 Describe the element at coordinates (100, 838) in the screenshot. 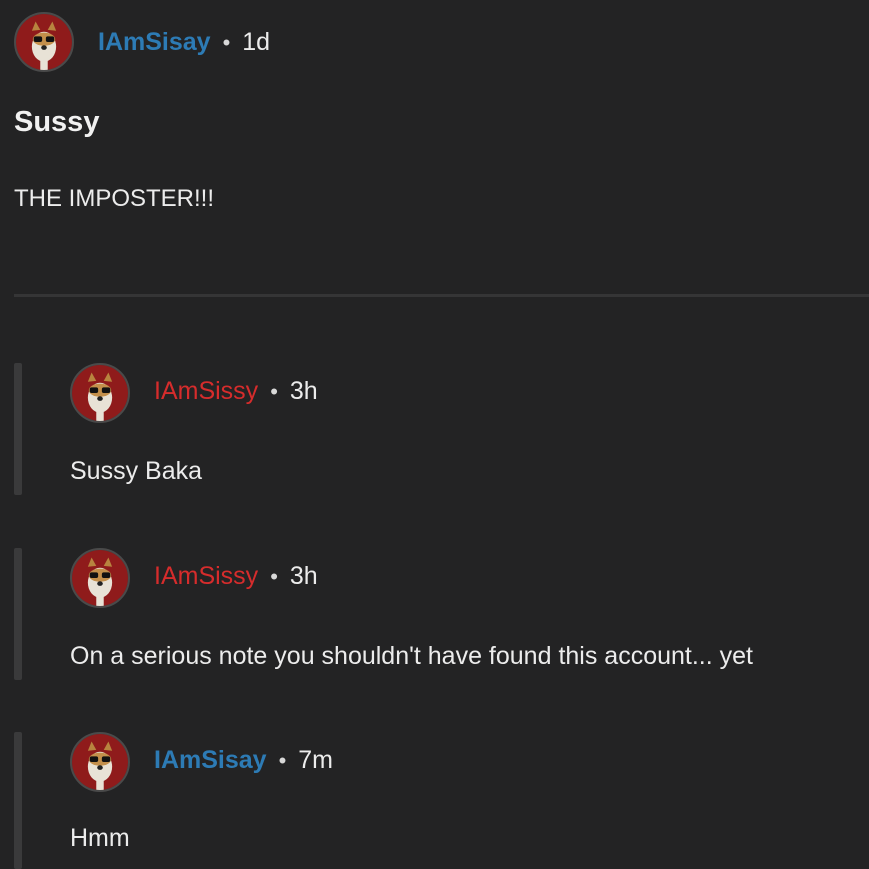

I see `reply-text: Hmm` at that location.